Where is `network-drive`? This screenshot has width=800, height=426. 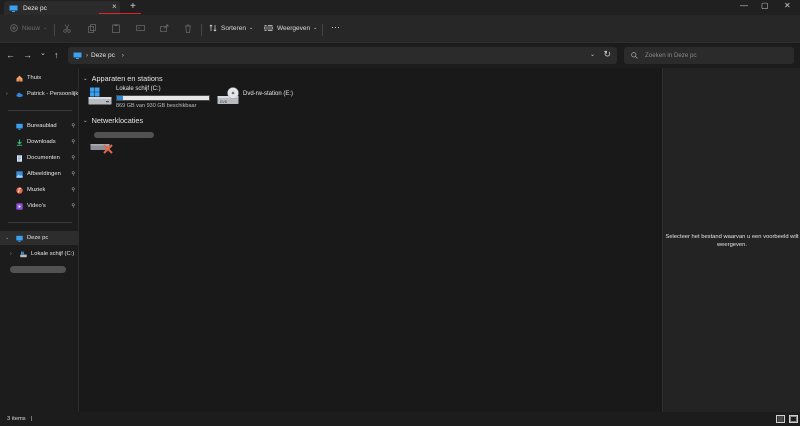 network-drive is located at coordinates (128, 143).